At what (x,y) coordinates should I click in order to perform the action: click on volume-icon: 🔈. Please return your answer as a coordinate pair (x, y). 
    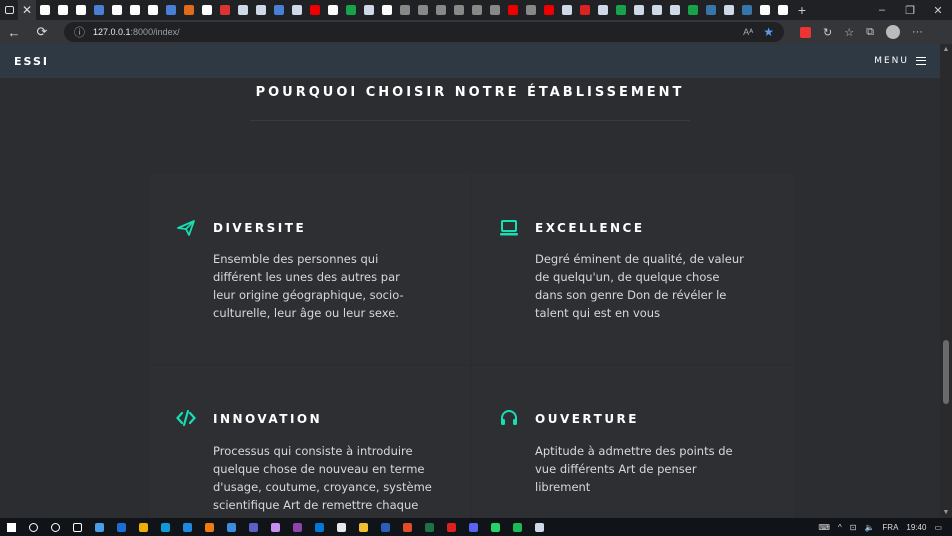
    Looking at the image, I should click on (869, 527).